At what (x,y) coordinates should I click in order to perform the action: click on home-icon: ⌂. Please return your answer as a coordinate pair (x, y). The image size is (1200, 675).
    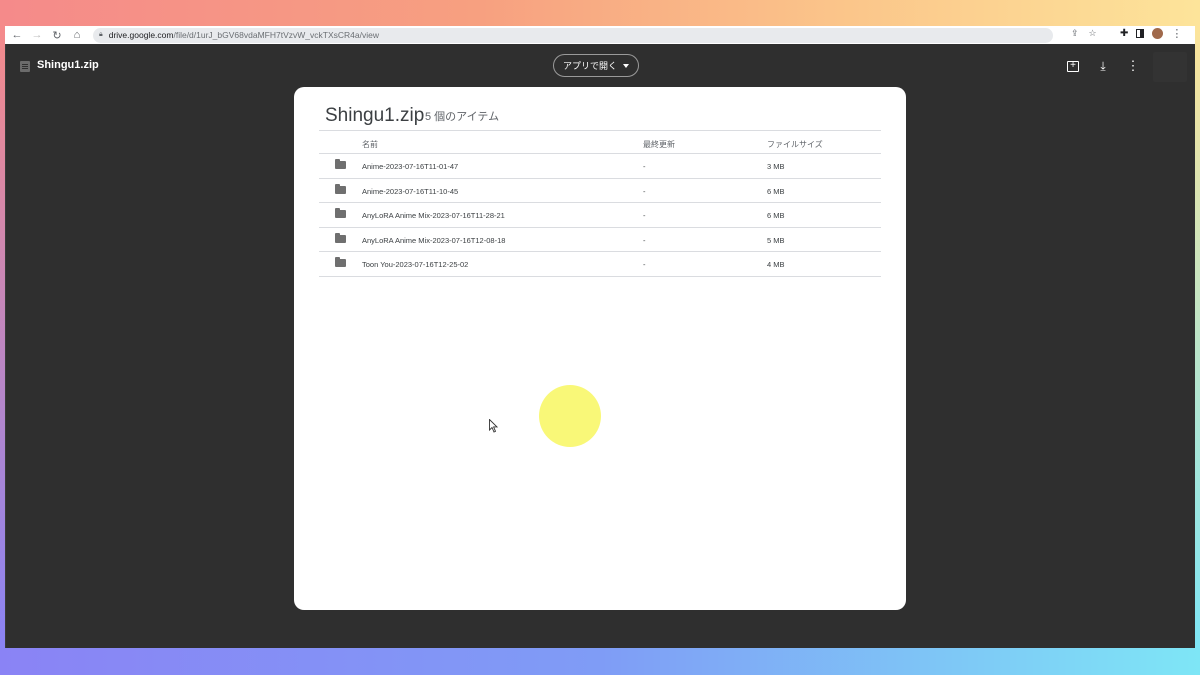
    Looking at the image, I should click on (77, 35).